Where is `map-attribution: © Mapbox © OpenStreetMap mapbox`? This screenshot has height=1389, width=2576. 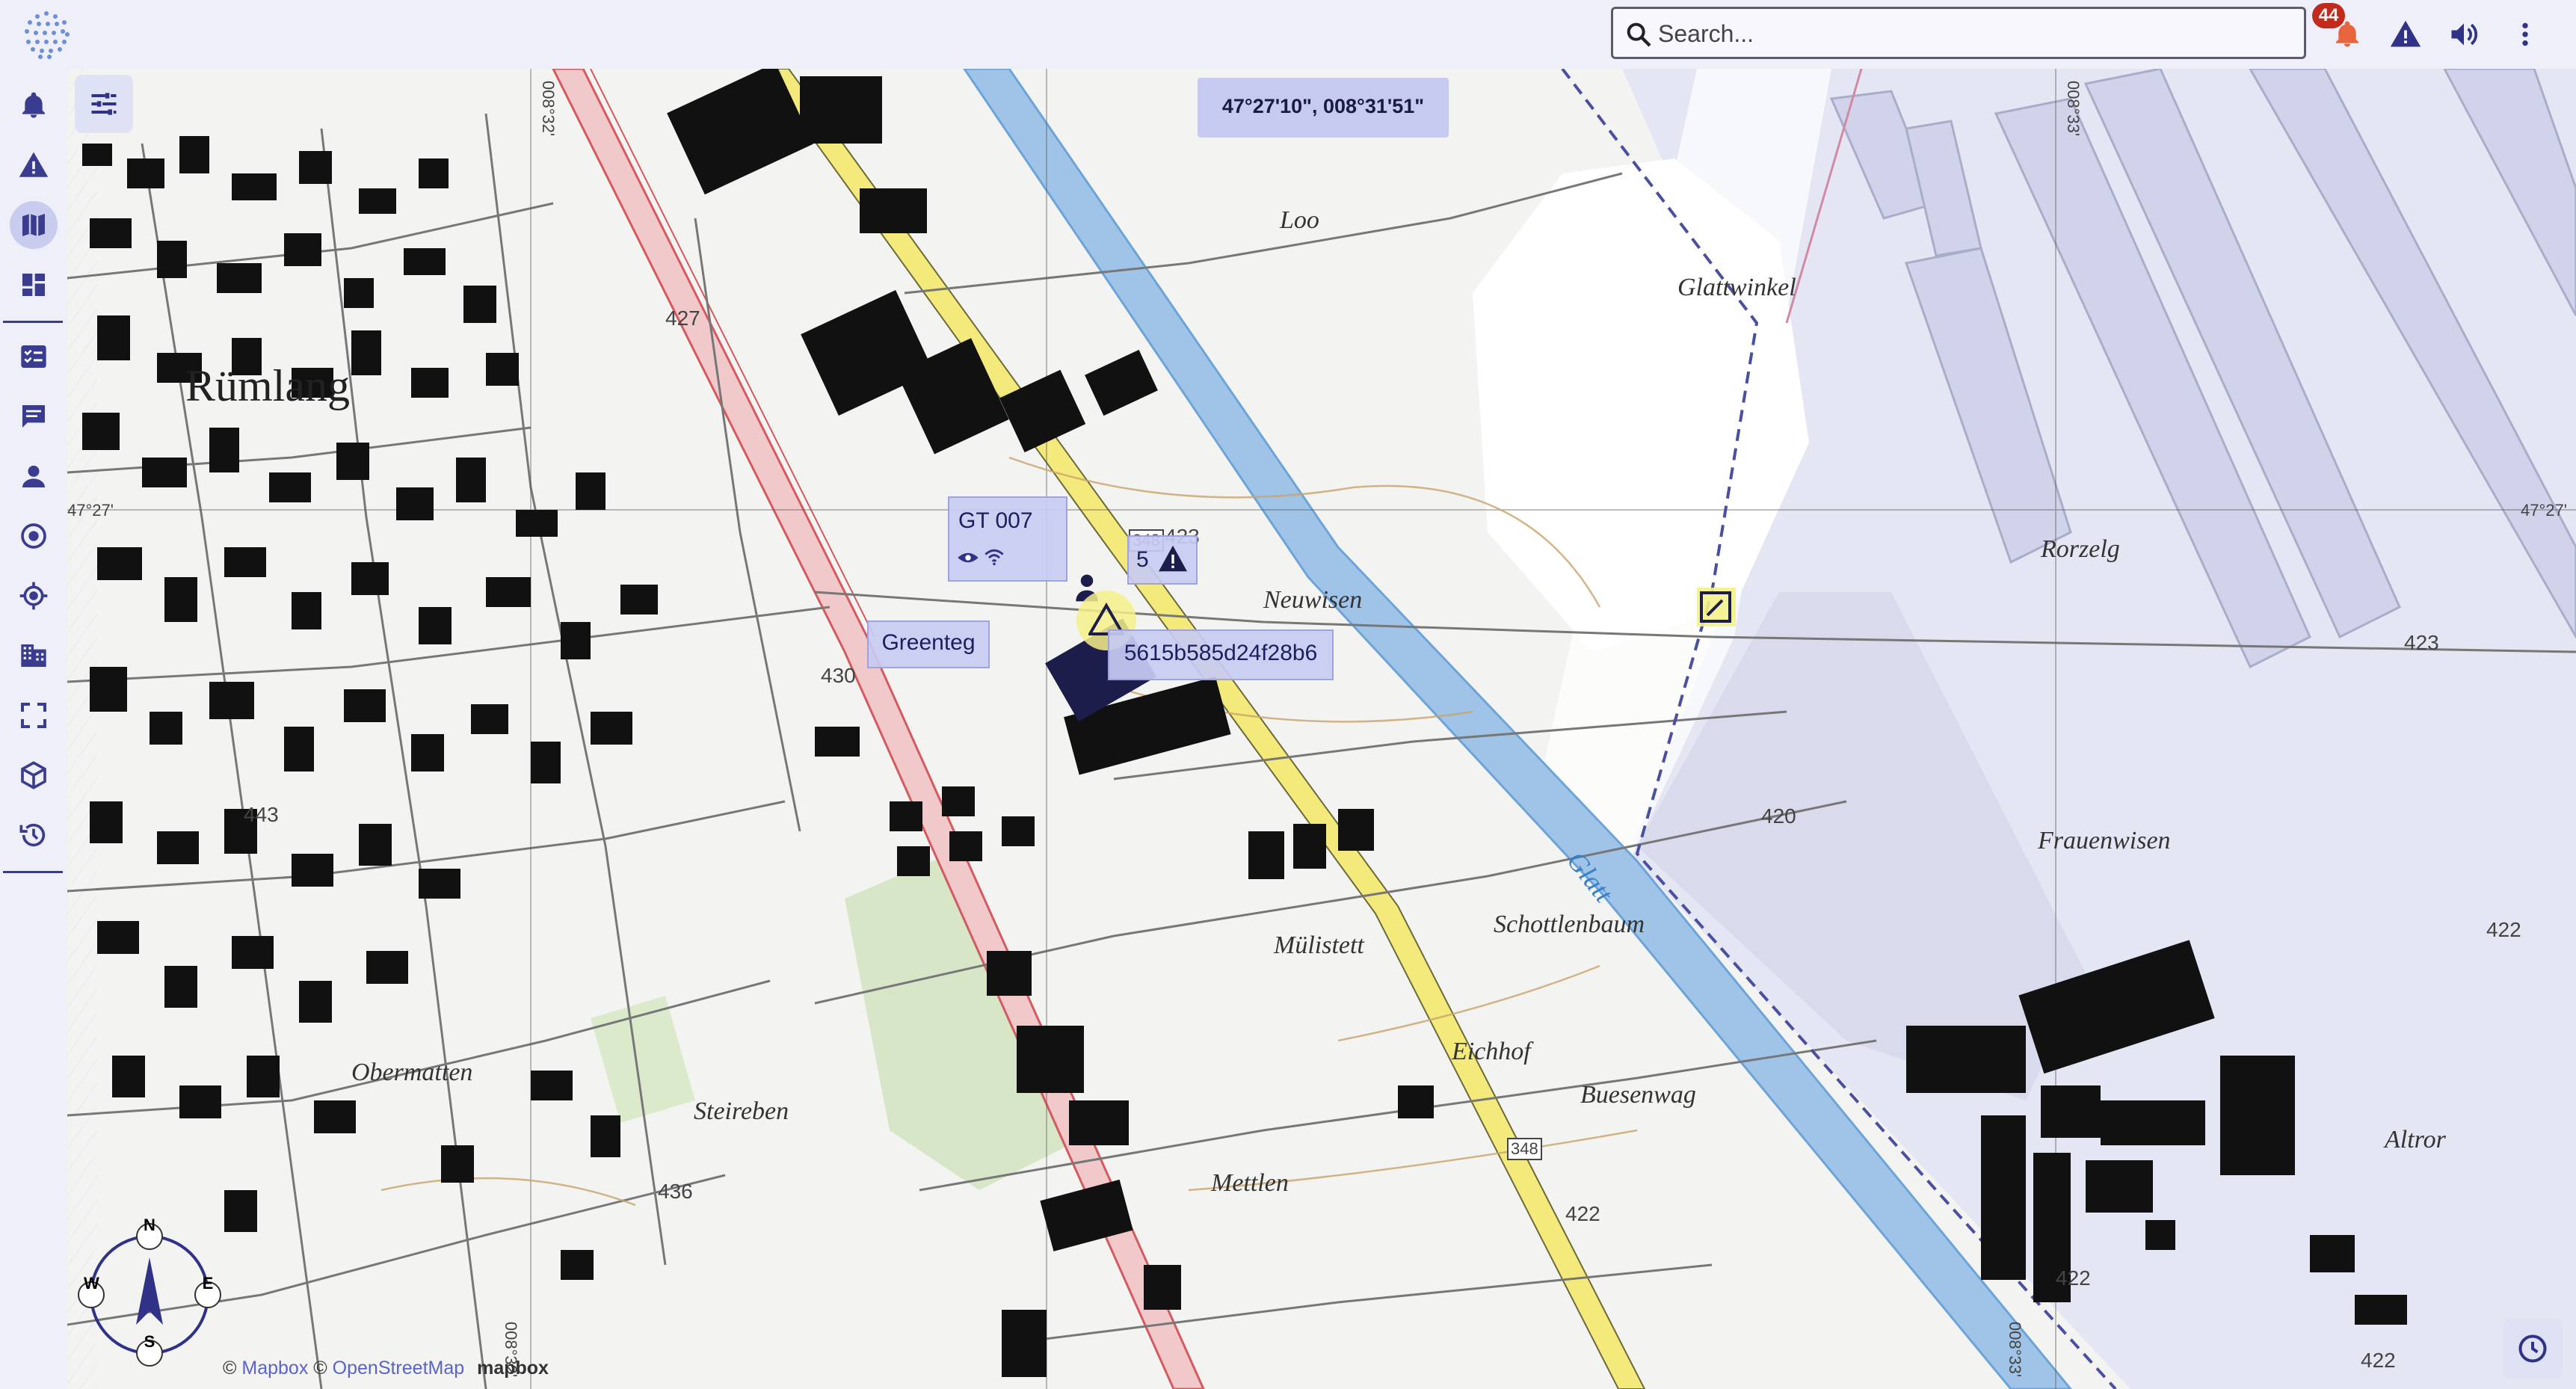
map-attribution: © Mapbox © OpenStreetMap mapbox is located at coordinates (386, 1368).